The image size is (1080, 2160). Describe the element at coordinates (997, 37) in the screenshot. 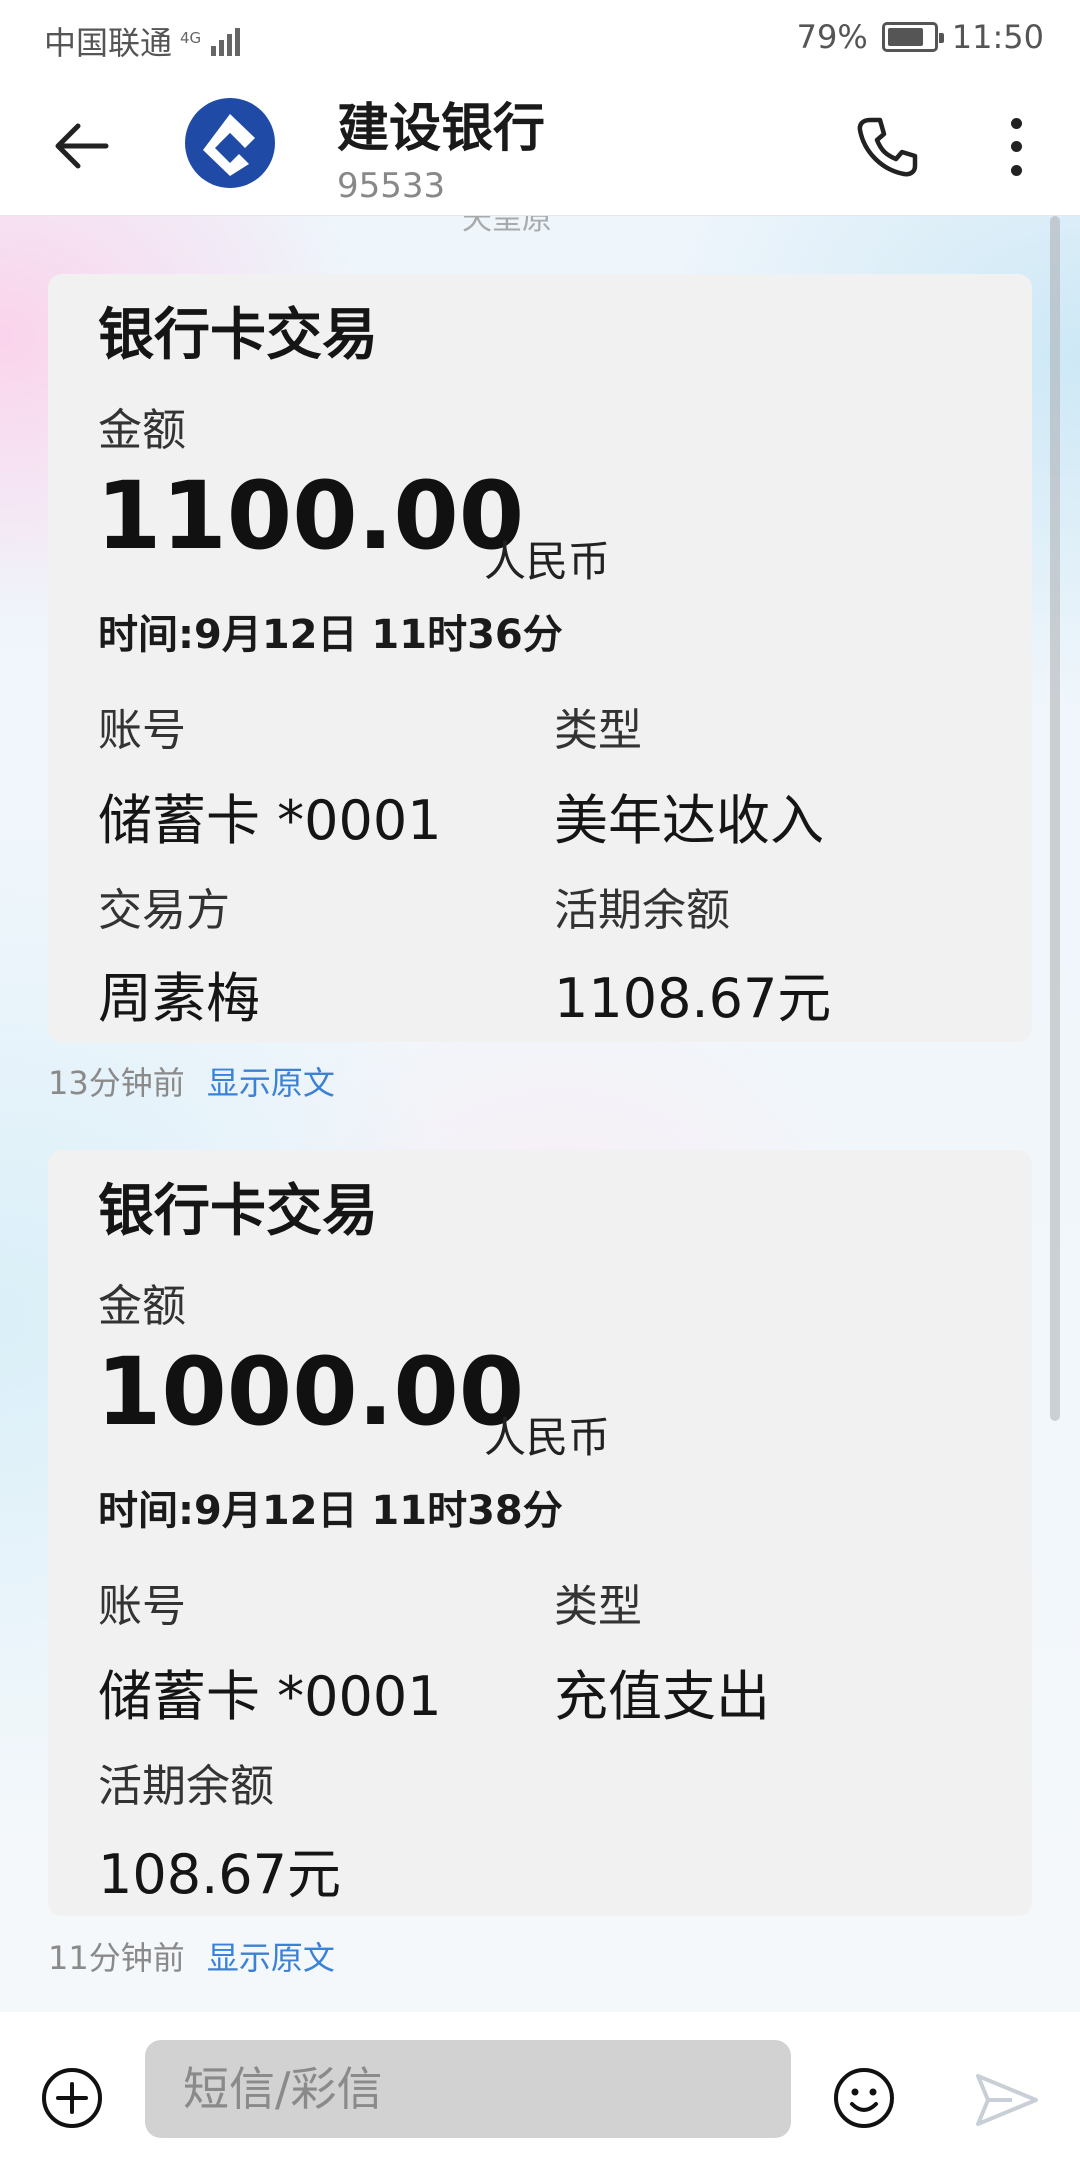

I see `clock: 11:50` at that location.